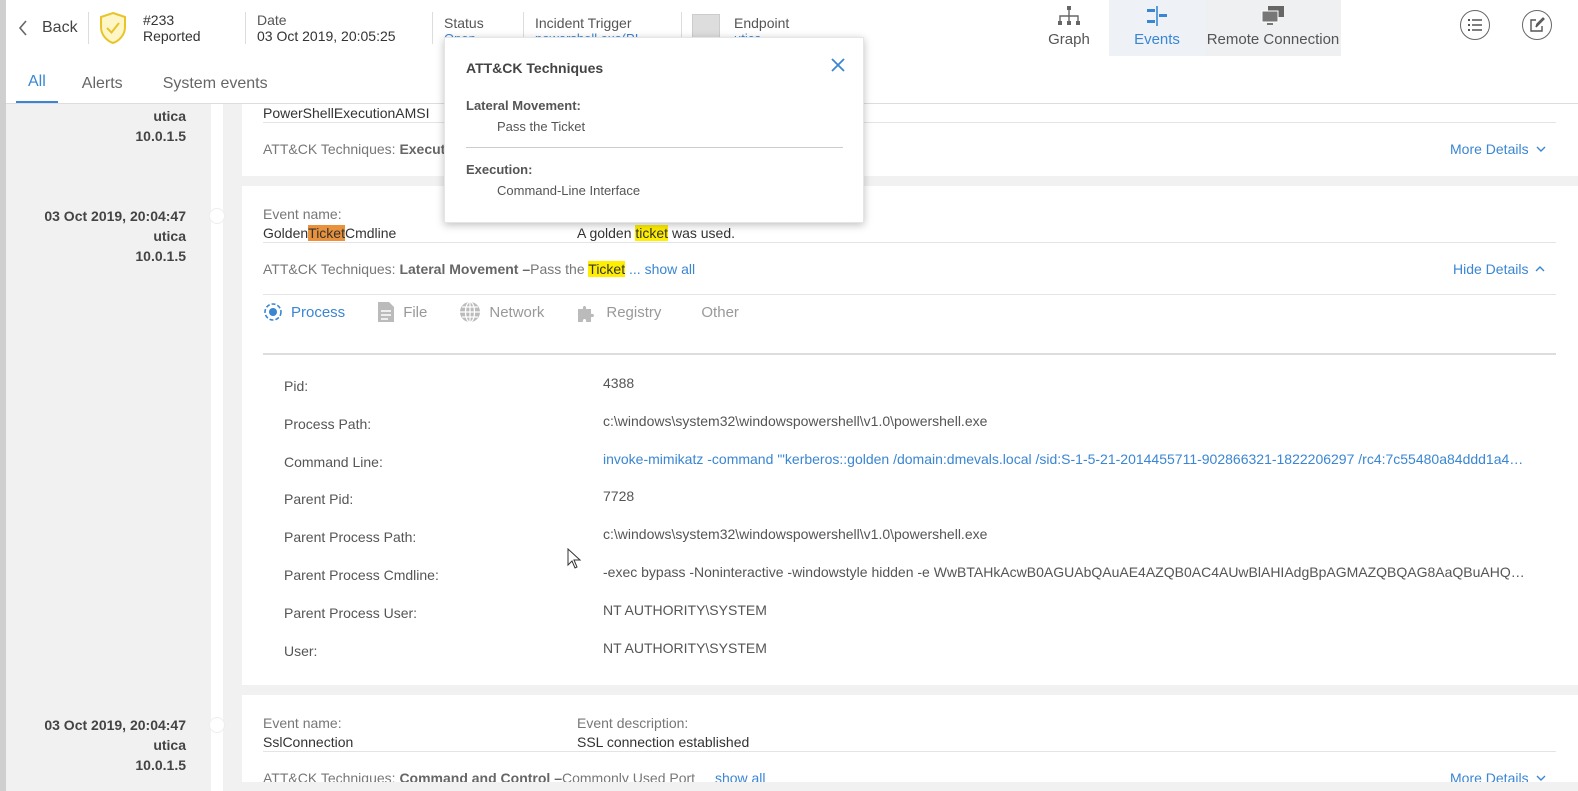  What do you see at coordinates (215, 89) in the screenshot?
I see `tab-system-events: System events` at bounding box center [215, 89].